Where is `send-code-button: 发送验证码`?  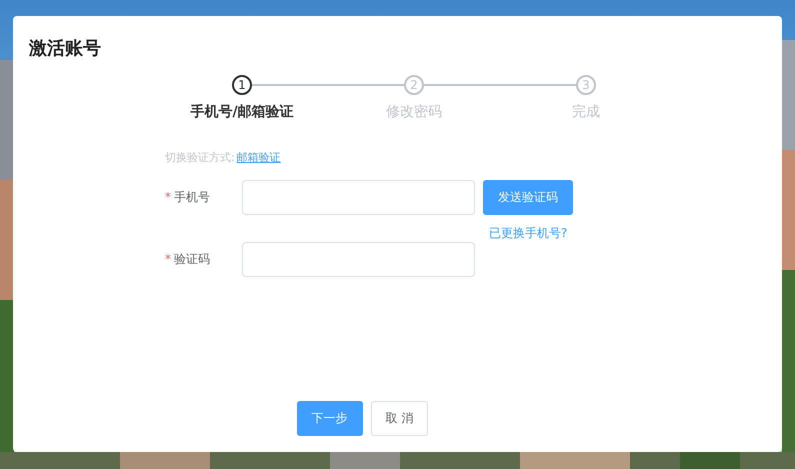 send-code-button: 发送验证码 is located at coordinates (528, 197).